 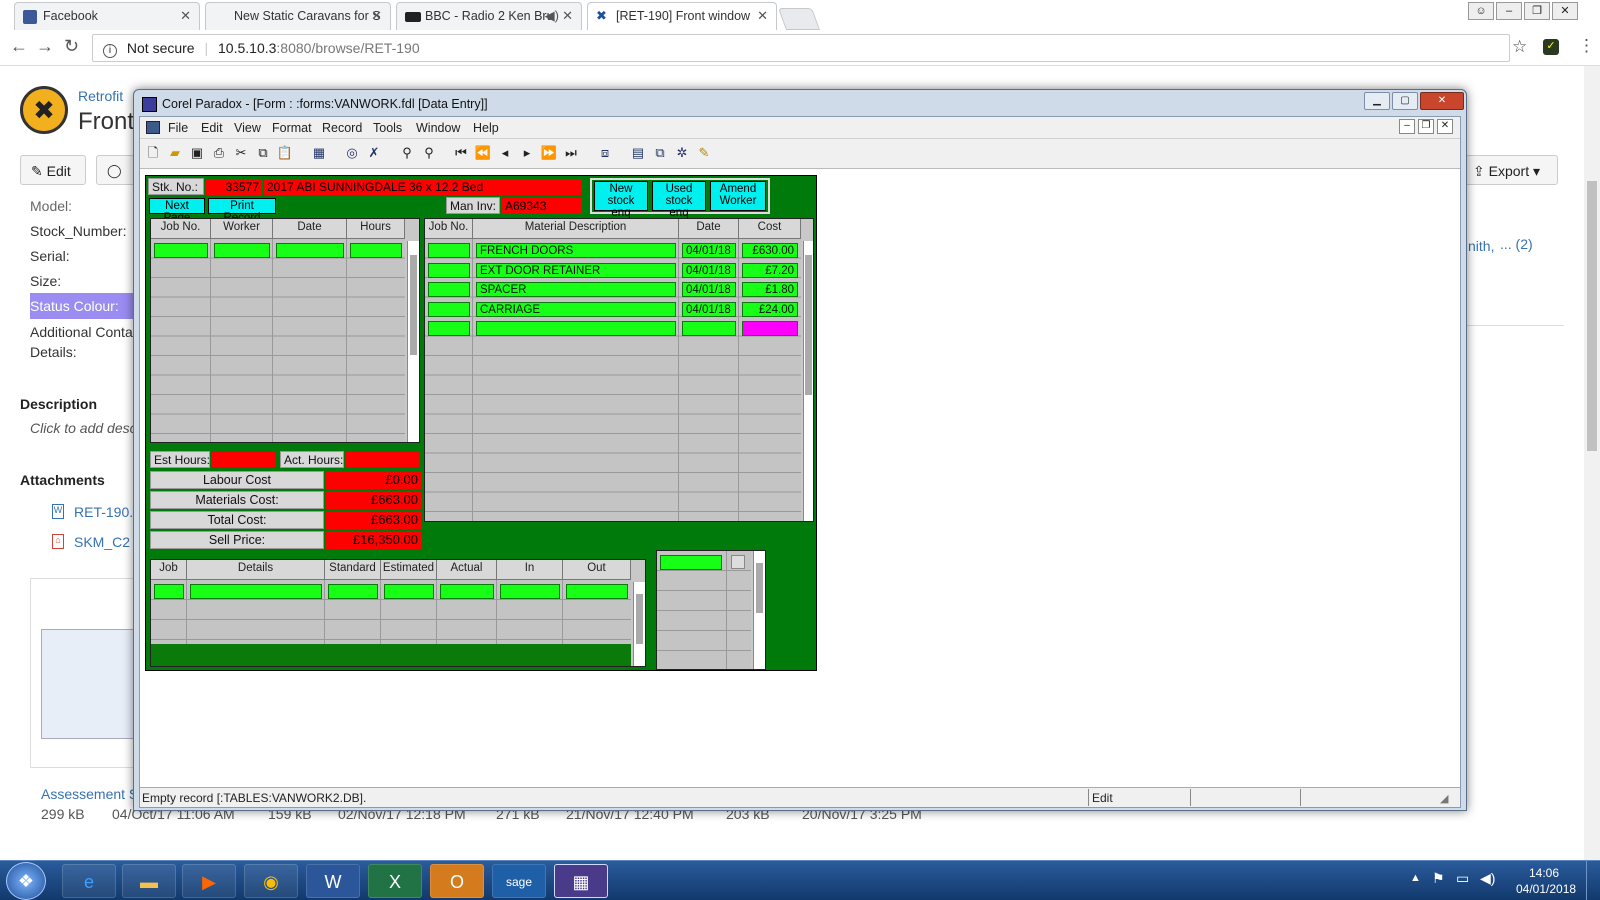 What do you see at coordinates (103, 512) in the screenshot?
I see `attachment-link: RET-190.` at bounding box center [103, 512].